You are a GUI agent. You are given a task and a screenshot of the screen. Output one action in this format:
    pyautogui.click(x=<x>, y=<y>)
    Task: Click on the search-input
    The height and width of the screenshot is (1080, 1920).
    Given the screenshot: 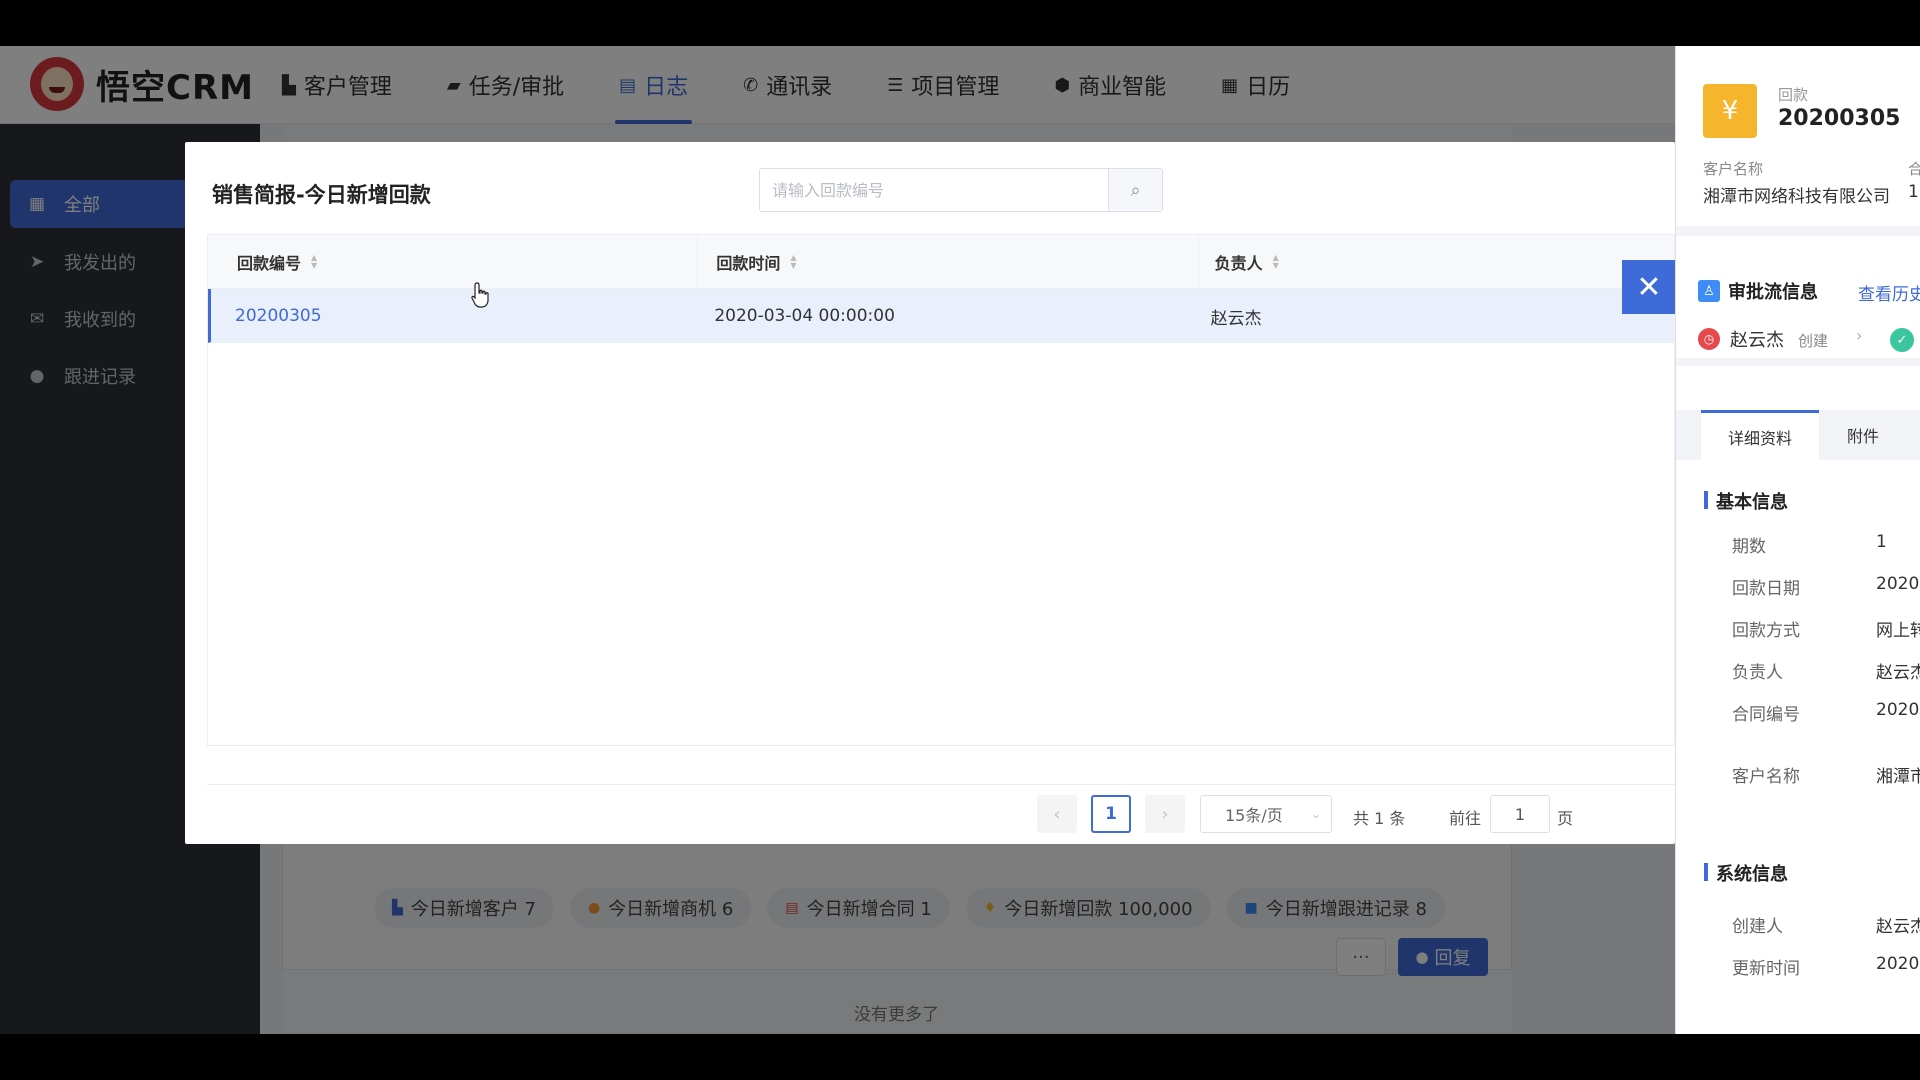 What is the action you would take?
    pyautogui.click(x=934, y=190)
    